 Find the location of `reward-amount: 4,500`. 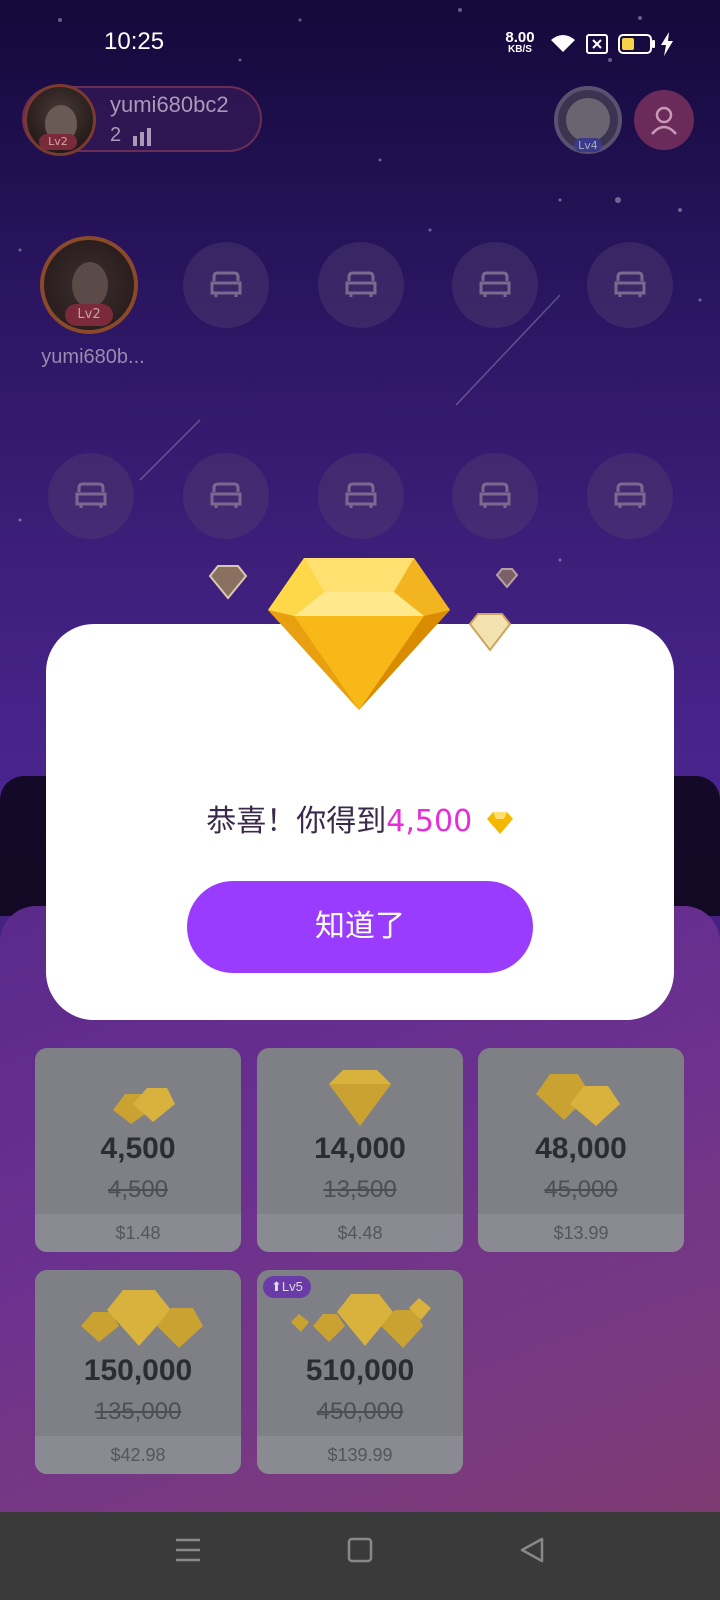

reward-amount: 4,500 is located at coordinates (429, 821).